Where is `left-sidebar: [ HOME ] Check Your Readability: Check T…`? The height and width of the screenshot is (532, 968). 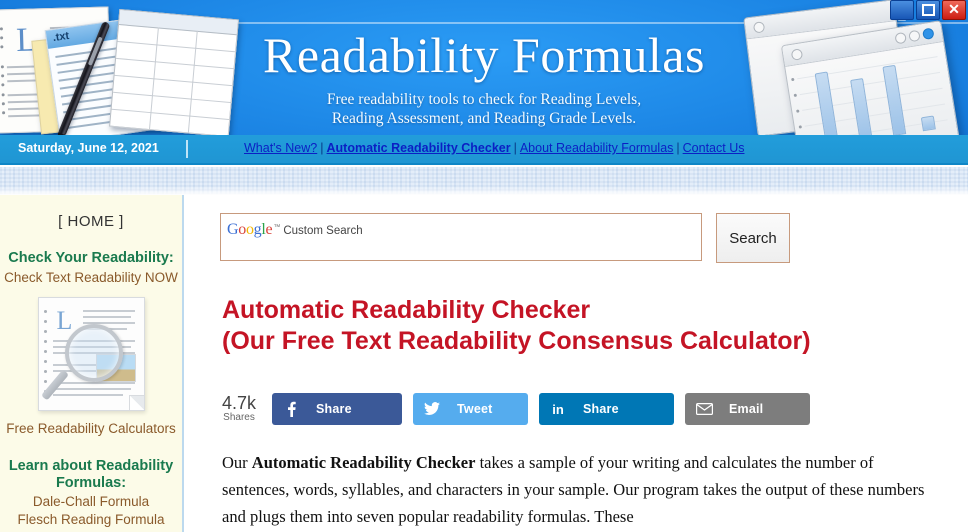 left-sidebar: [ HOME ] Check Your Readability: Check T… is located at coordinates (92, 363).